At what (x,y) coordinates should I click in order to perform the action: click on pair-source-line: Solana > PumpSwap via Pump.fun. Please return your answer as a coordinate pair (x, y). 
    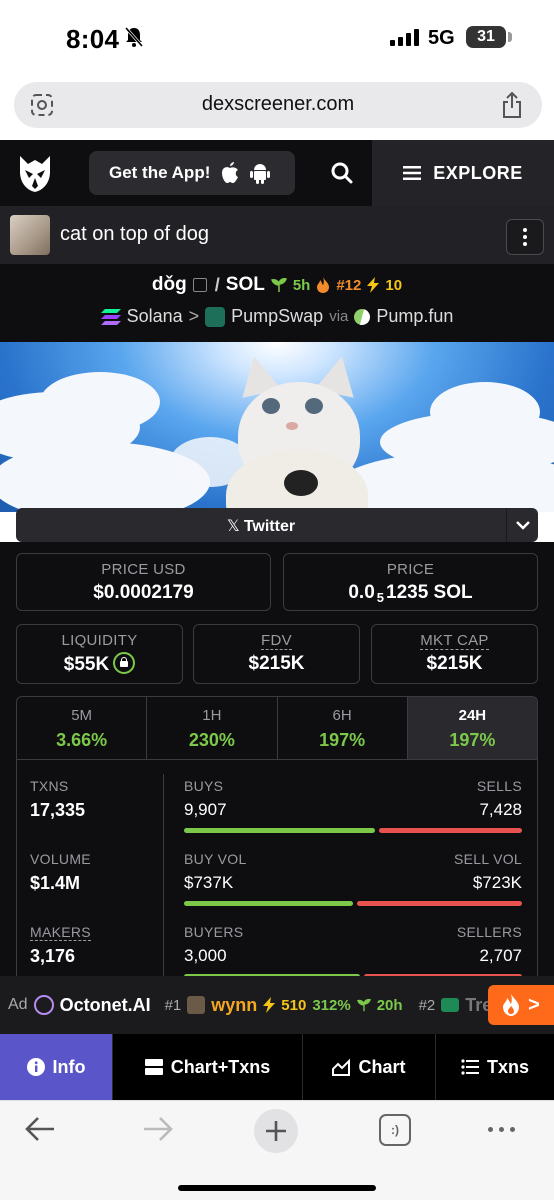
    Looking at the image, I should click on (277, 316).